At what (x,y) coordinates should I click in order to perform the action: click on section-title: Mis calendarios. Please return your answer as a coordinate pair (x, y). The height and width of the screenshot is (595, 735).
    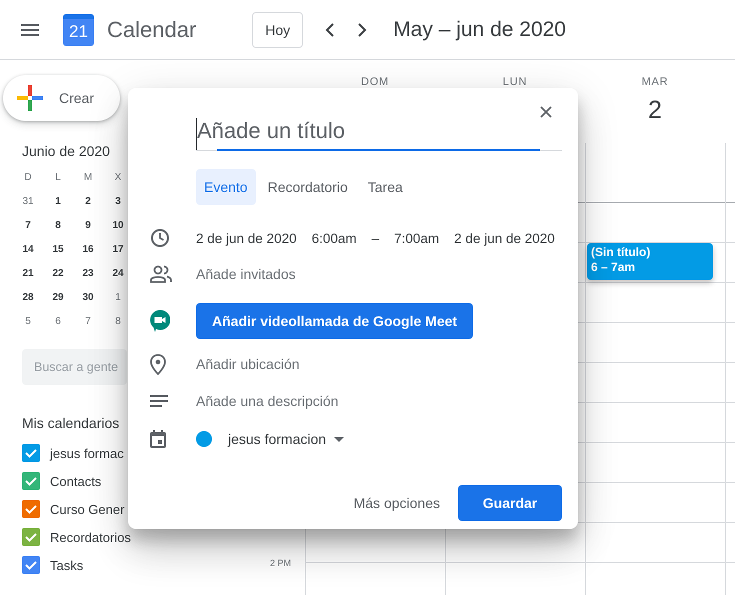
    Looking at the image, I should click on (71, 423).